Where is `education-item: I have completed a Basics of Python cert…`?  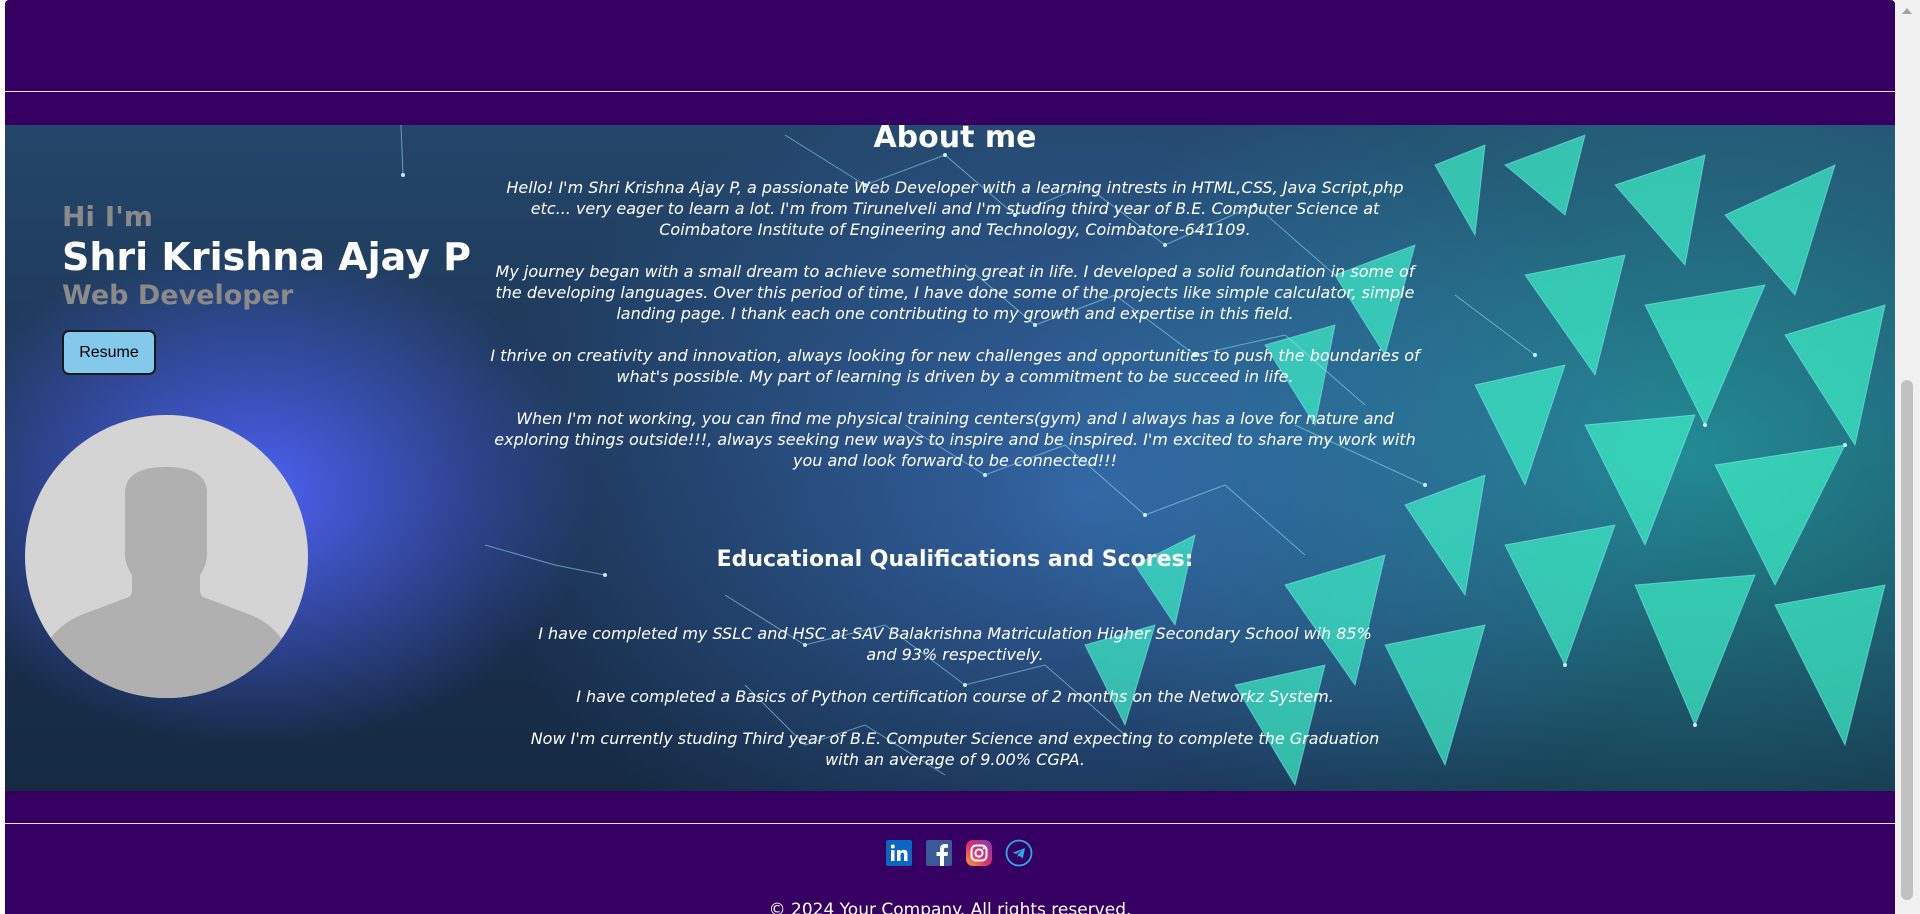
education-item: I have completed a Basics of Python cert… is located at coordinates (955, 696).